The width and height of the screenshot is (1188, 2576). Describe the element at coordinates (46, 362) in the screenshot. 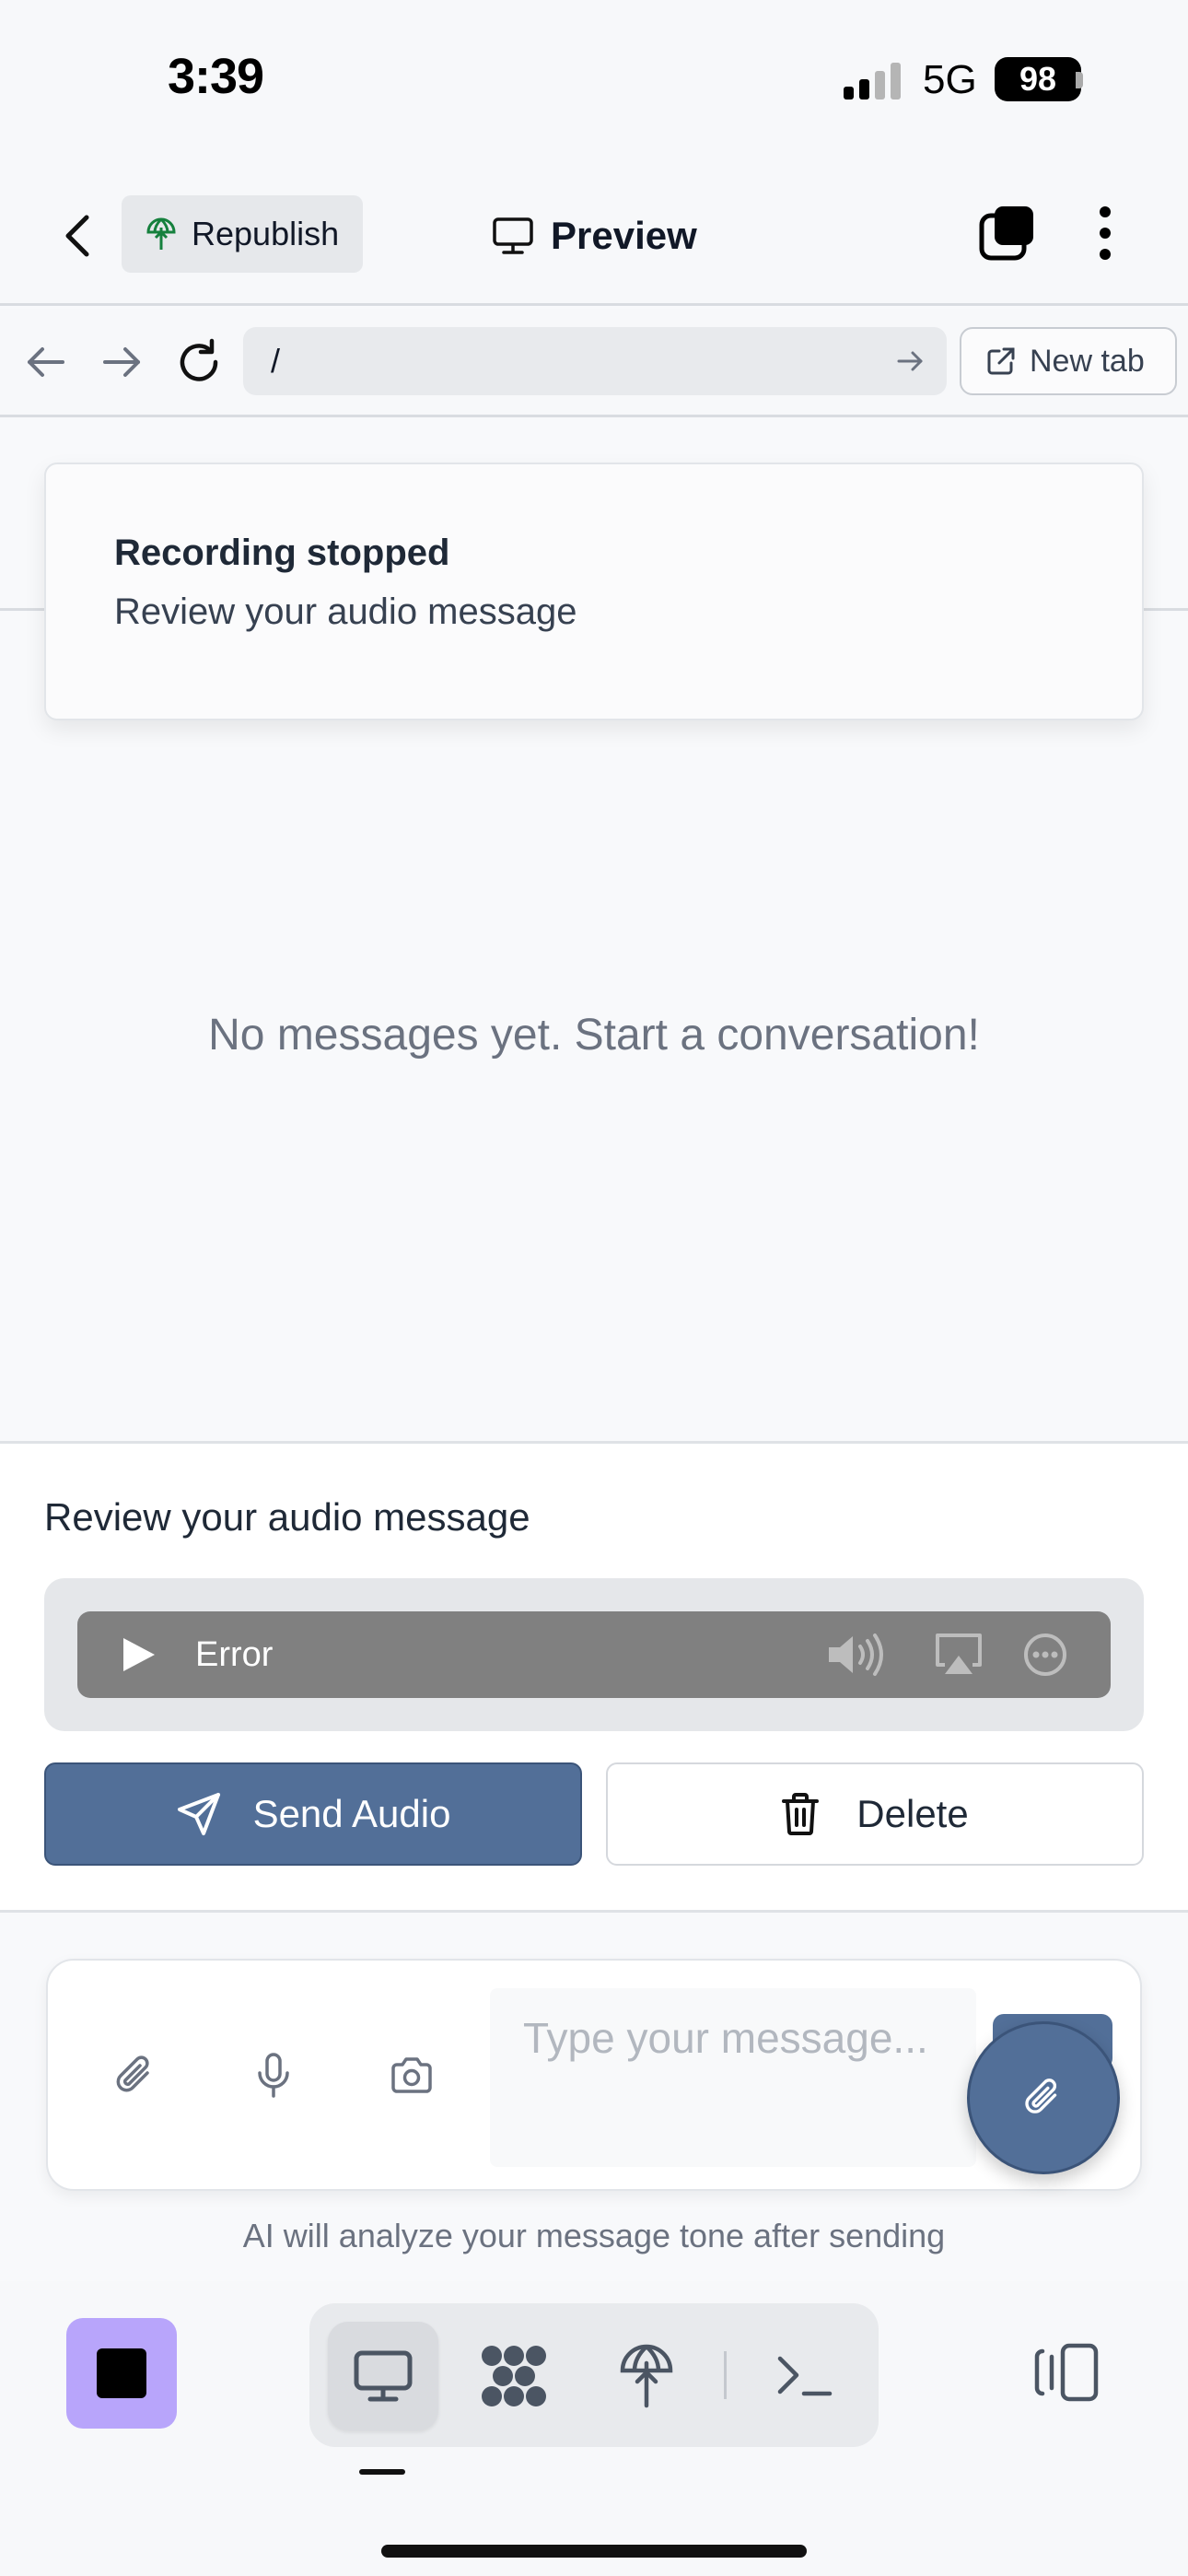

I see `browser-back-icon` at that location.